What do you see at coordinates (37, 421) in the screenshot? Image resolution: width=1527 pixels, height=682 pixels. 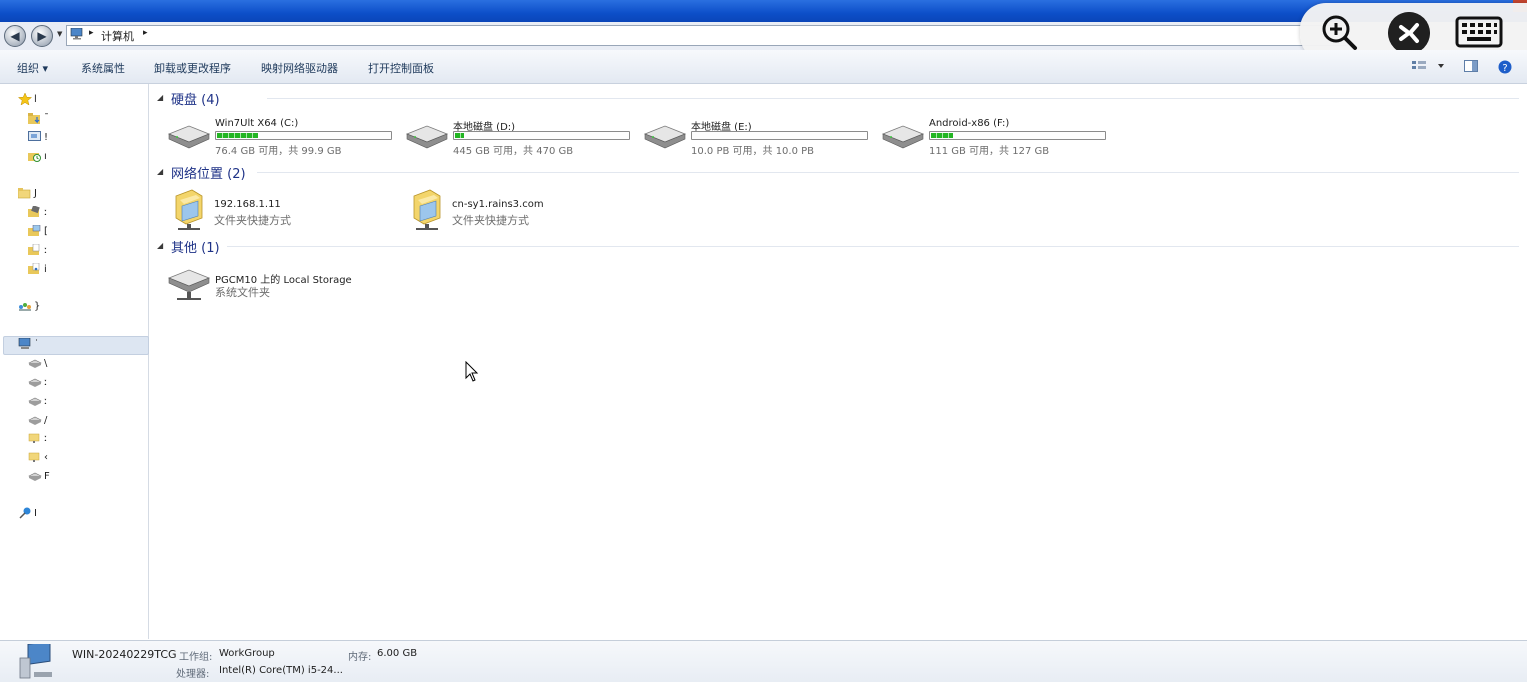 I see `nav-item-drive-f: /` at bounding box center [37, 421].